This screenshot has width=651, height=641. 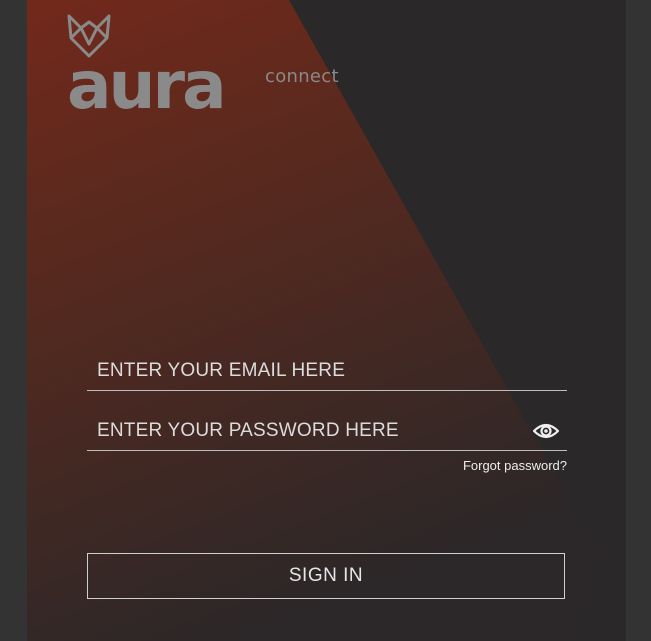 I want to click on logo-wordmark: aura, so click(x=147, y=78).